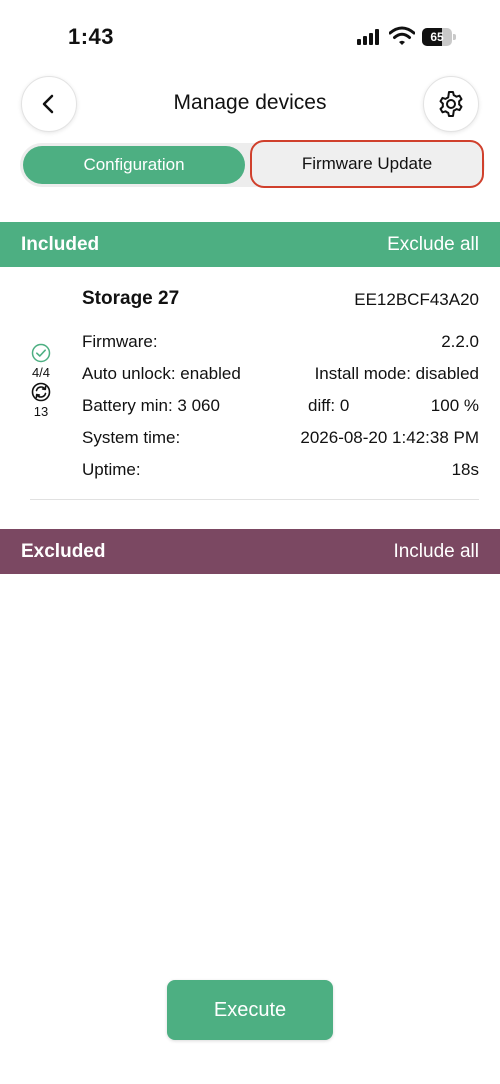  What do you see at coordinates (396, 373) in the screenshot?
I see `install-mode-status: Install mode: disabled` at bounding box center [396, 373].